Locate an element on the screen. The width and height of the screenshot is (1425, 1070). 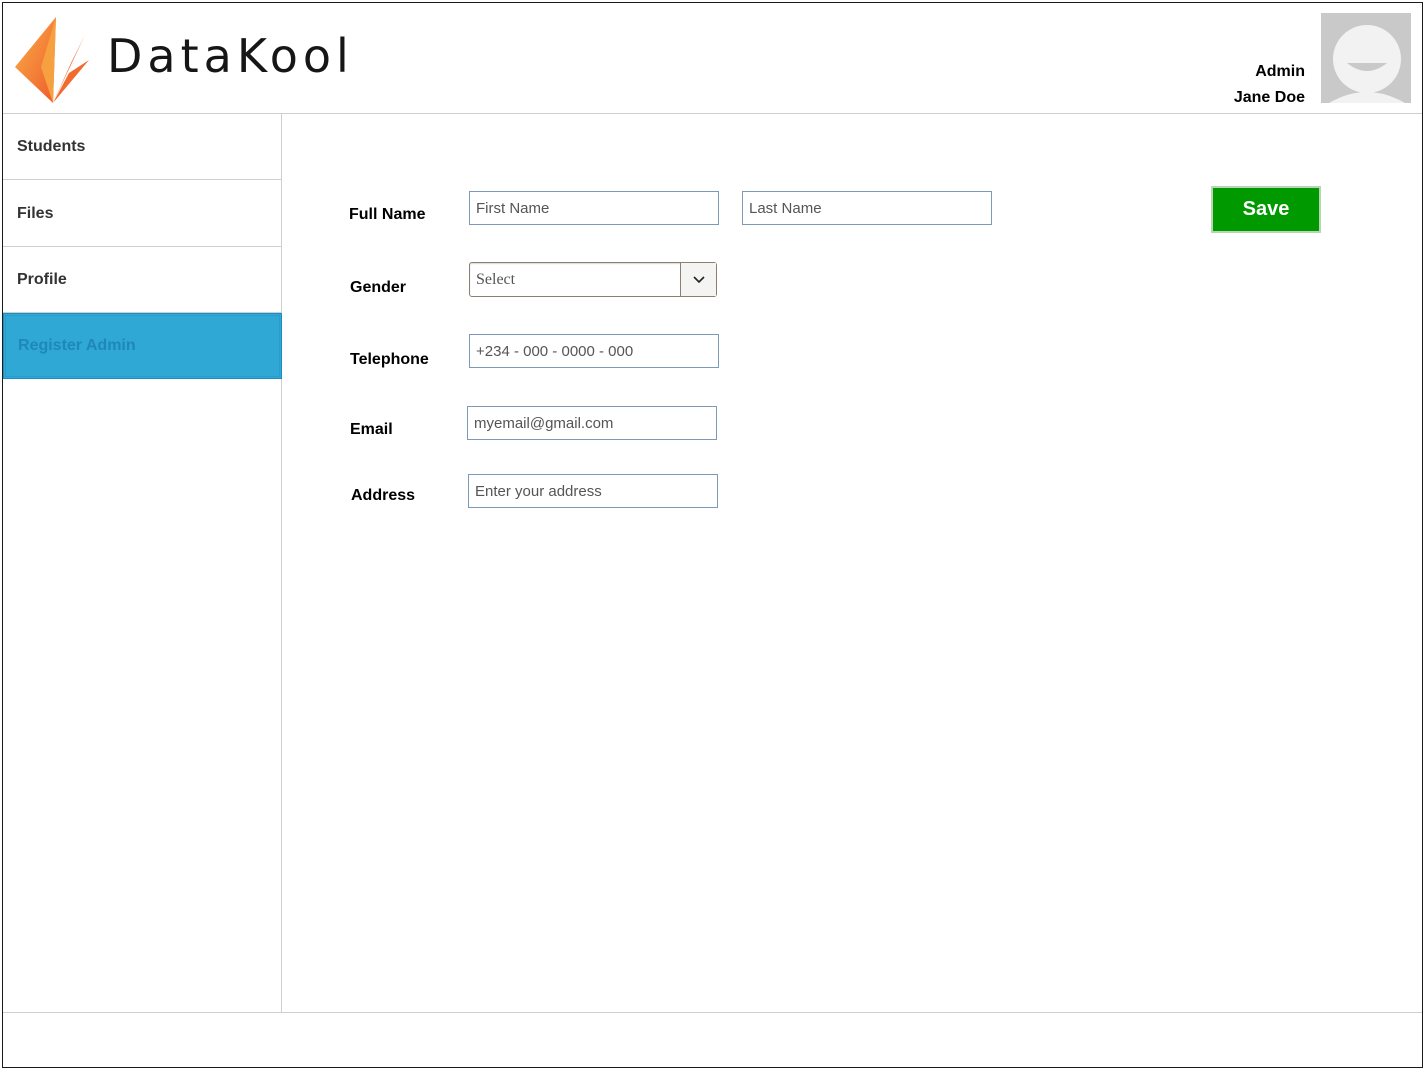
address-label: Address is located at coordinates (383, 495).